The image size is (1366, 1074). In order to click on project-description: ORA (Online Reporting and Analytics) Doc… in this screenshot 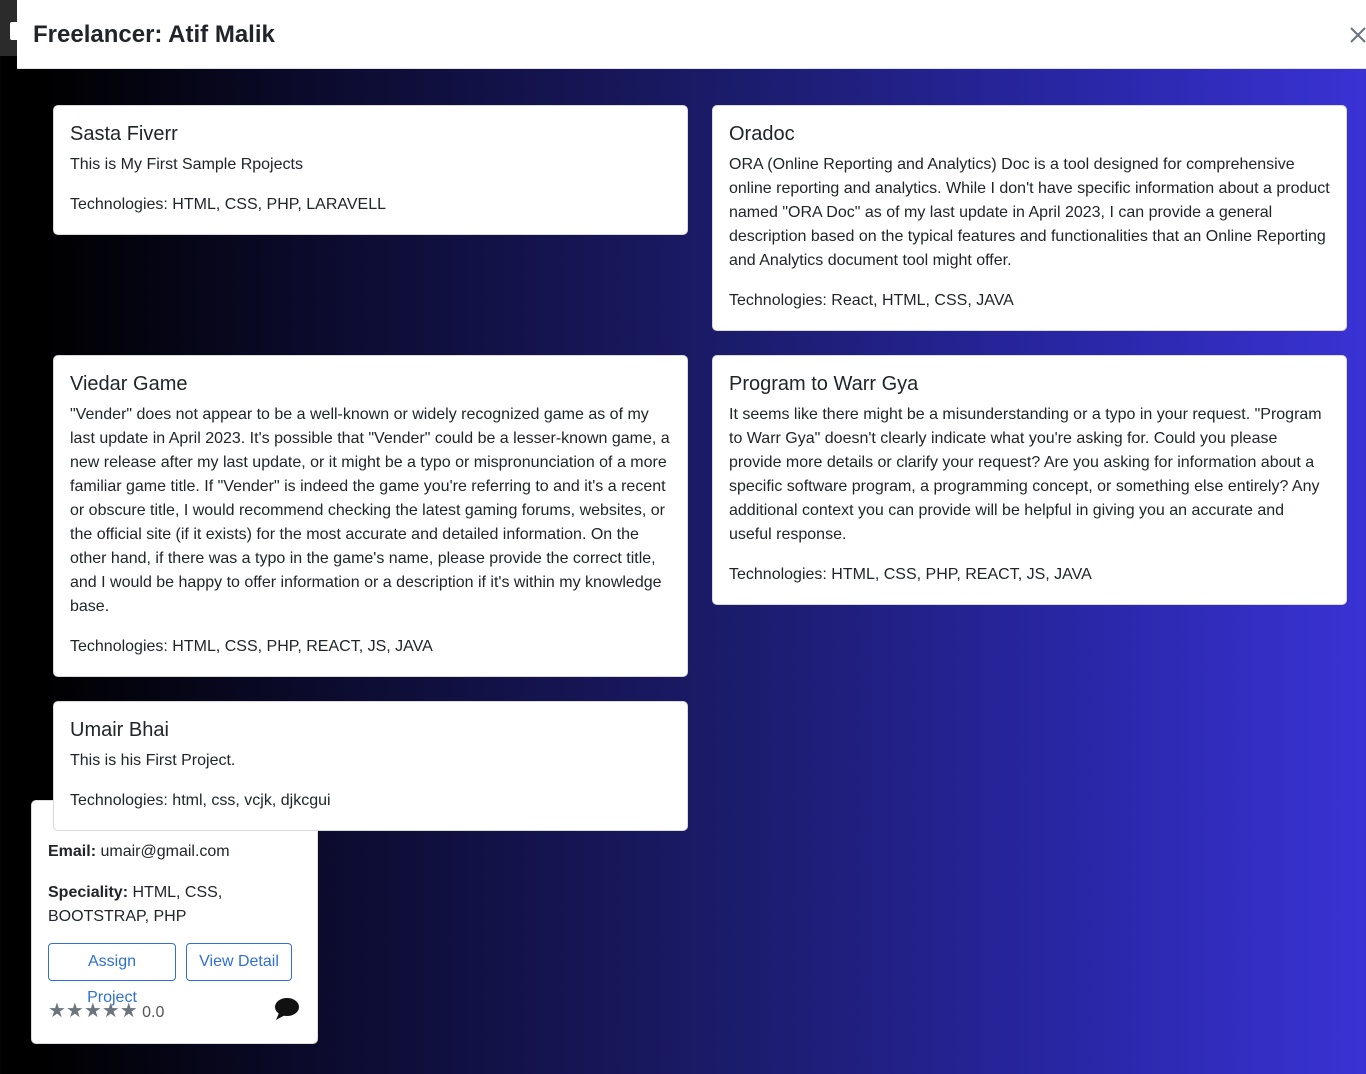, I will do `click(1029, 212)`.